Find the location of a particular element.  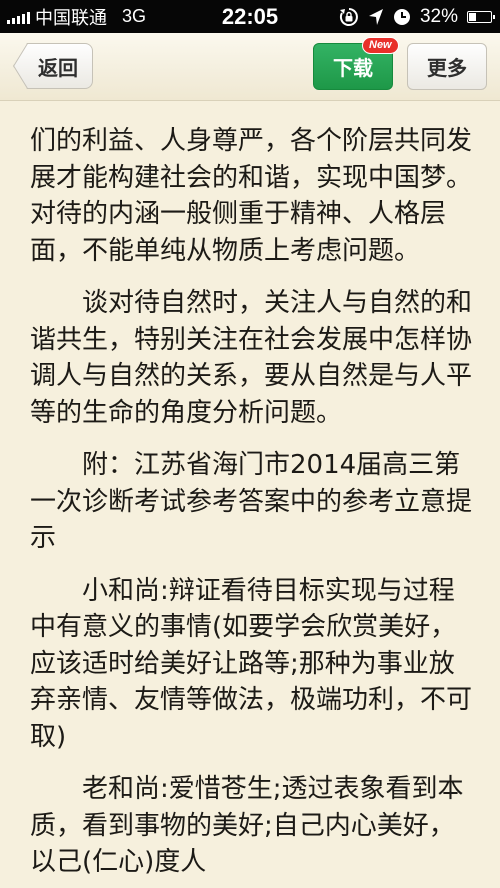

alarm-clock-icon is located at coordinates (401, 16).